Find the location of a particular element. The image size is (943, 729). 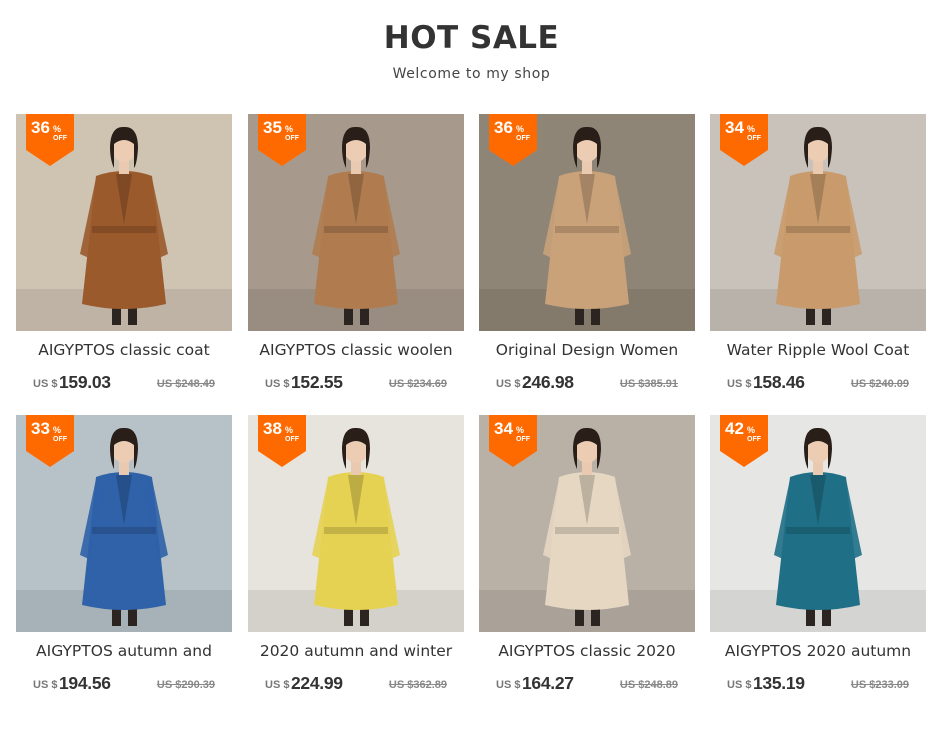

price-row: US $ 194.56 US $290.39 is located at coordinates (124, 684).